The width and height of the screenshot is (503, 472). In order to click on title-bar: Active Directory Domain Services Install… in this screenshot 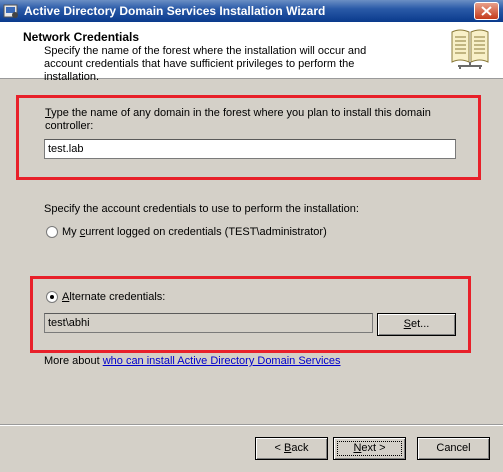, I will do `click(251, 11)`.